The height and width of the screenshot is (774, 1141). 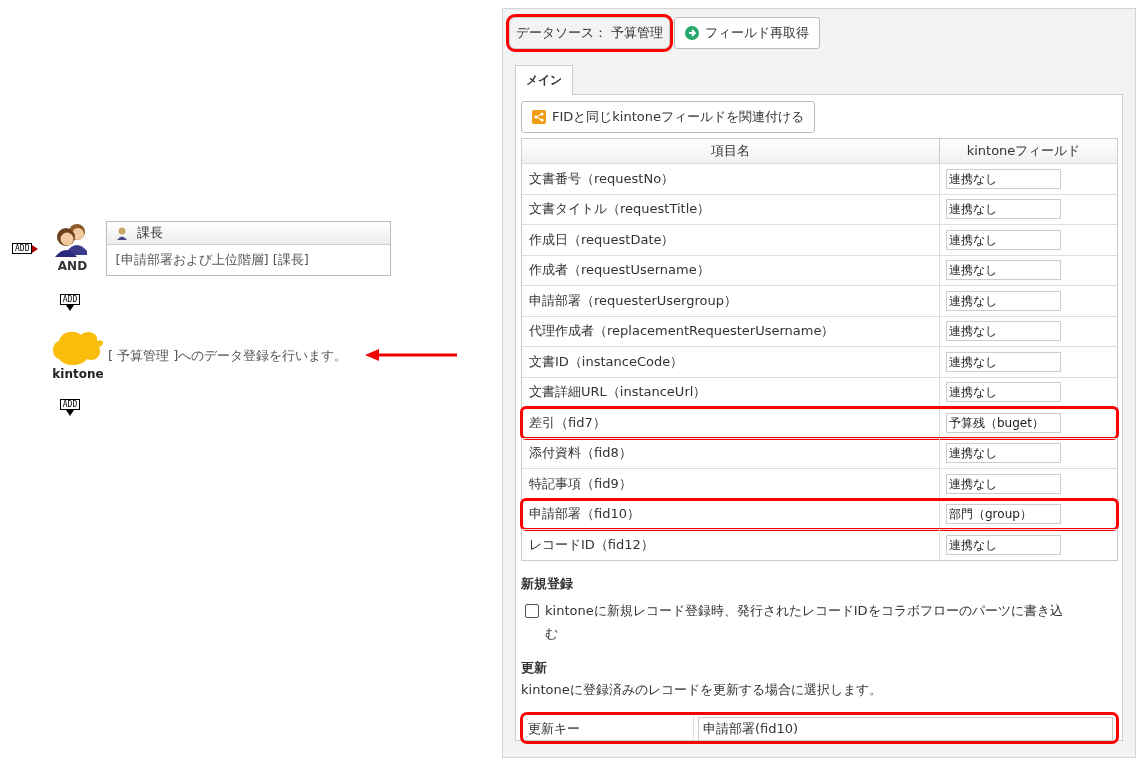 I want to click on item-cell: 作成日（requestDate）, so click(x=731, y=240).